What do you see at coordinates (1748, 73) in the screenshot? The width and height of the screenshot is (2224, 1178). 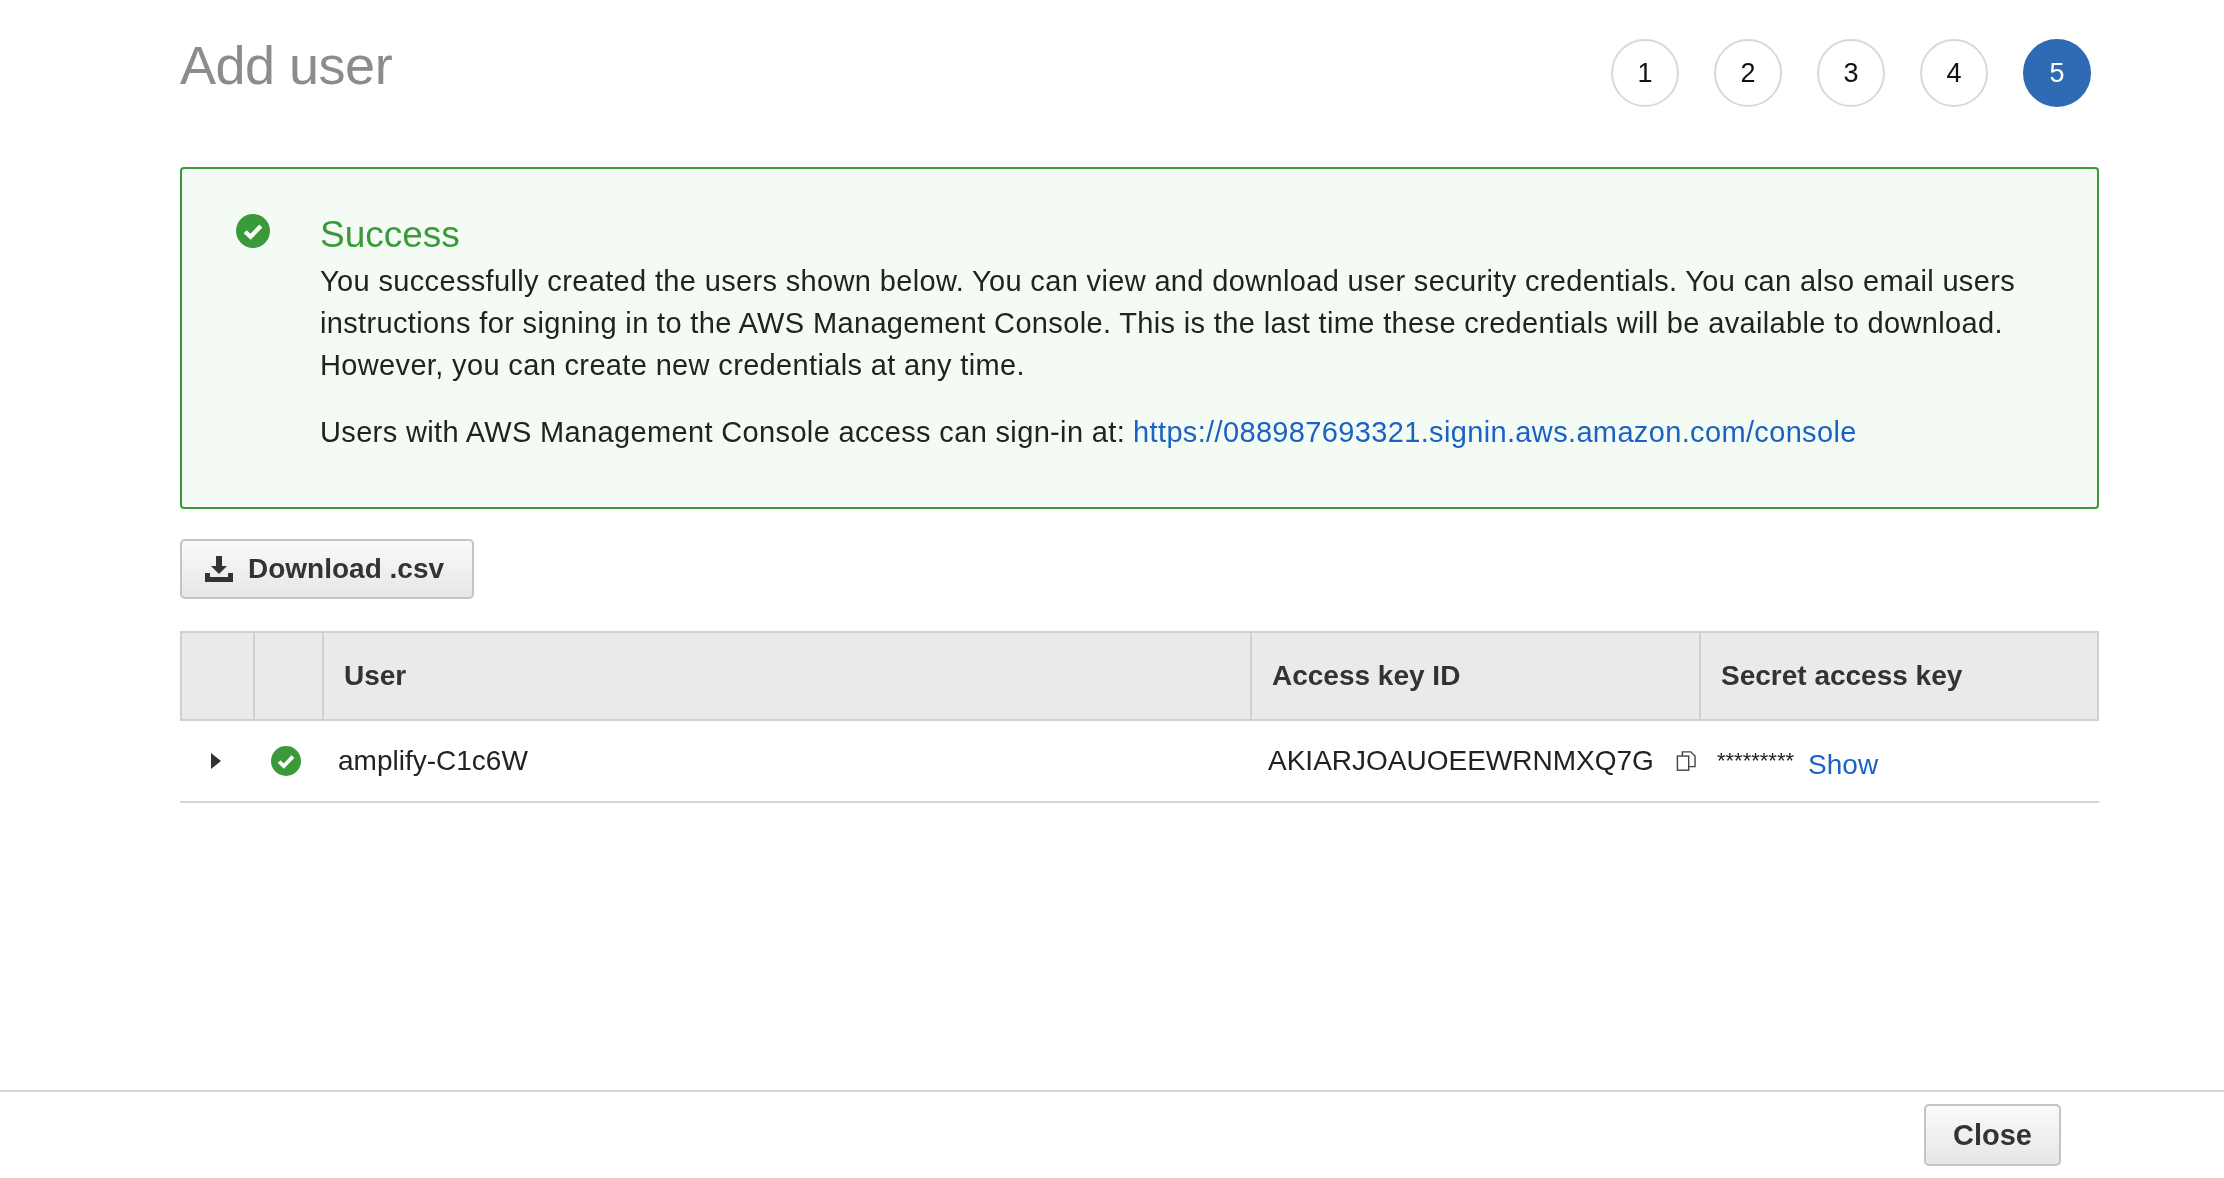 I see `step-indicator: 2` at bounding box center [1748, 73].